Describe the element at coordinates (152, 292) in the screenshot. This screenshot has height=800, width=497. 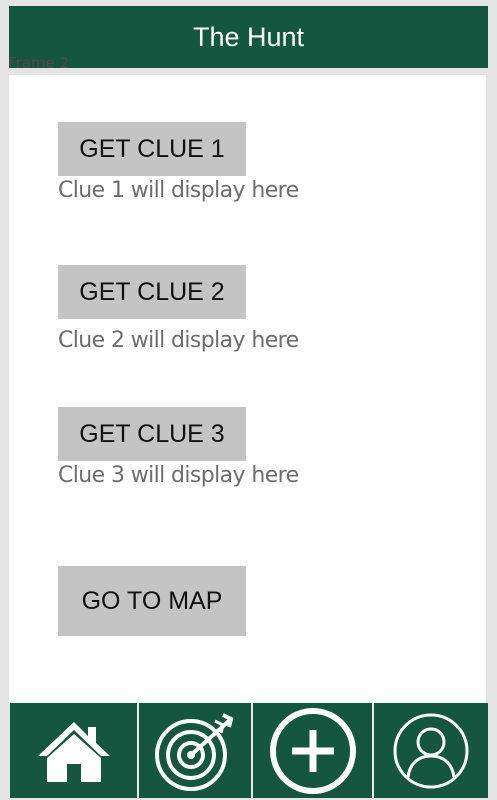
I see `get-clue-2-button: GET CLUE 2` at that location.